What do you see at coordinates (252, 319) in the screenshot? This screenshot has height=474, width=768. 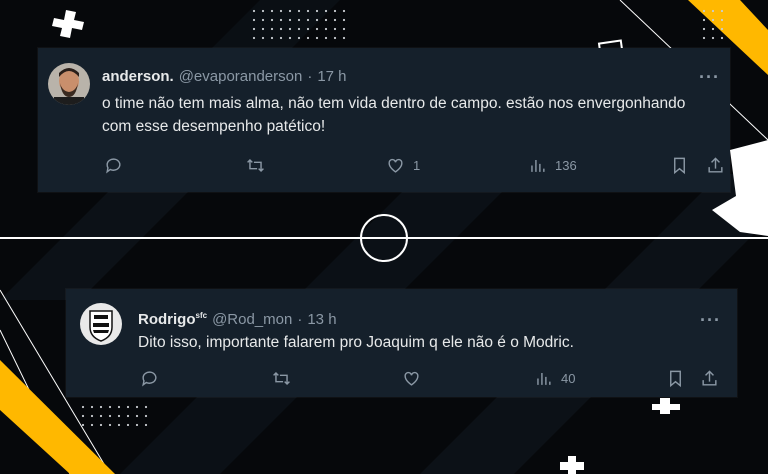 I see `user-handle: @Rod_mon` at bounding box center [252, 319].